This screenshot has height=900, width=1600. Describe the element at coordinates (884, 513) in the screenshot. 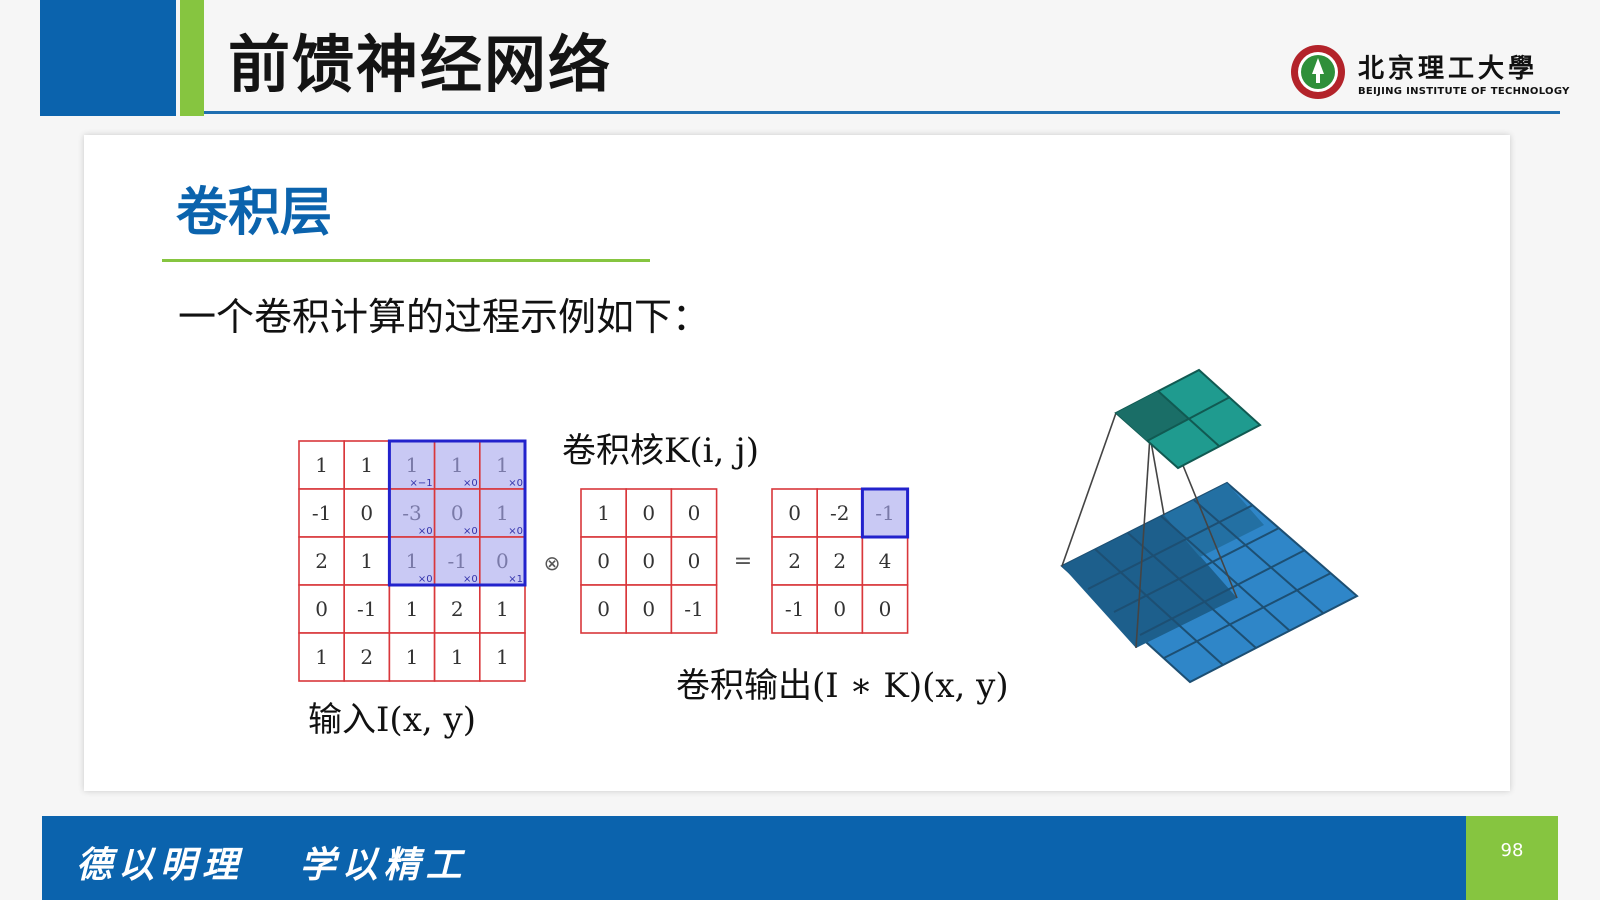

I see `output-highlight-value: -1` at that location.